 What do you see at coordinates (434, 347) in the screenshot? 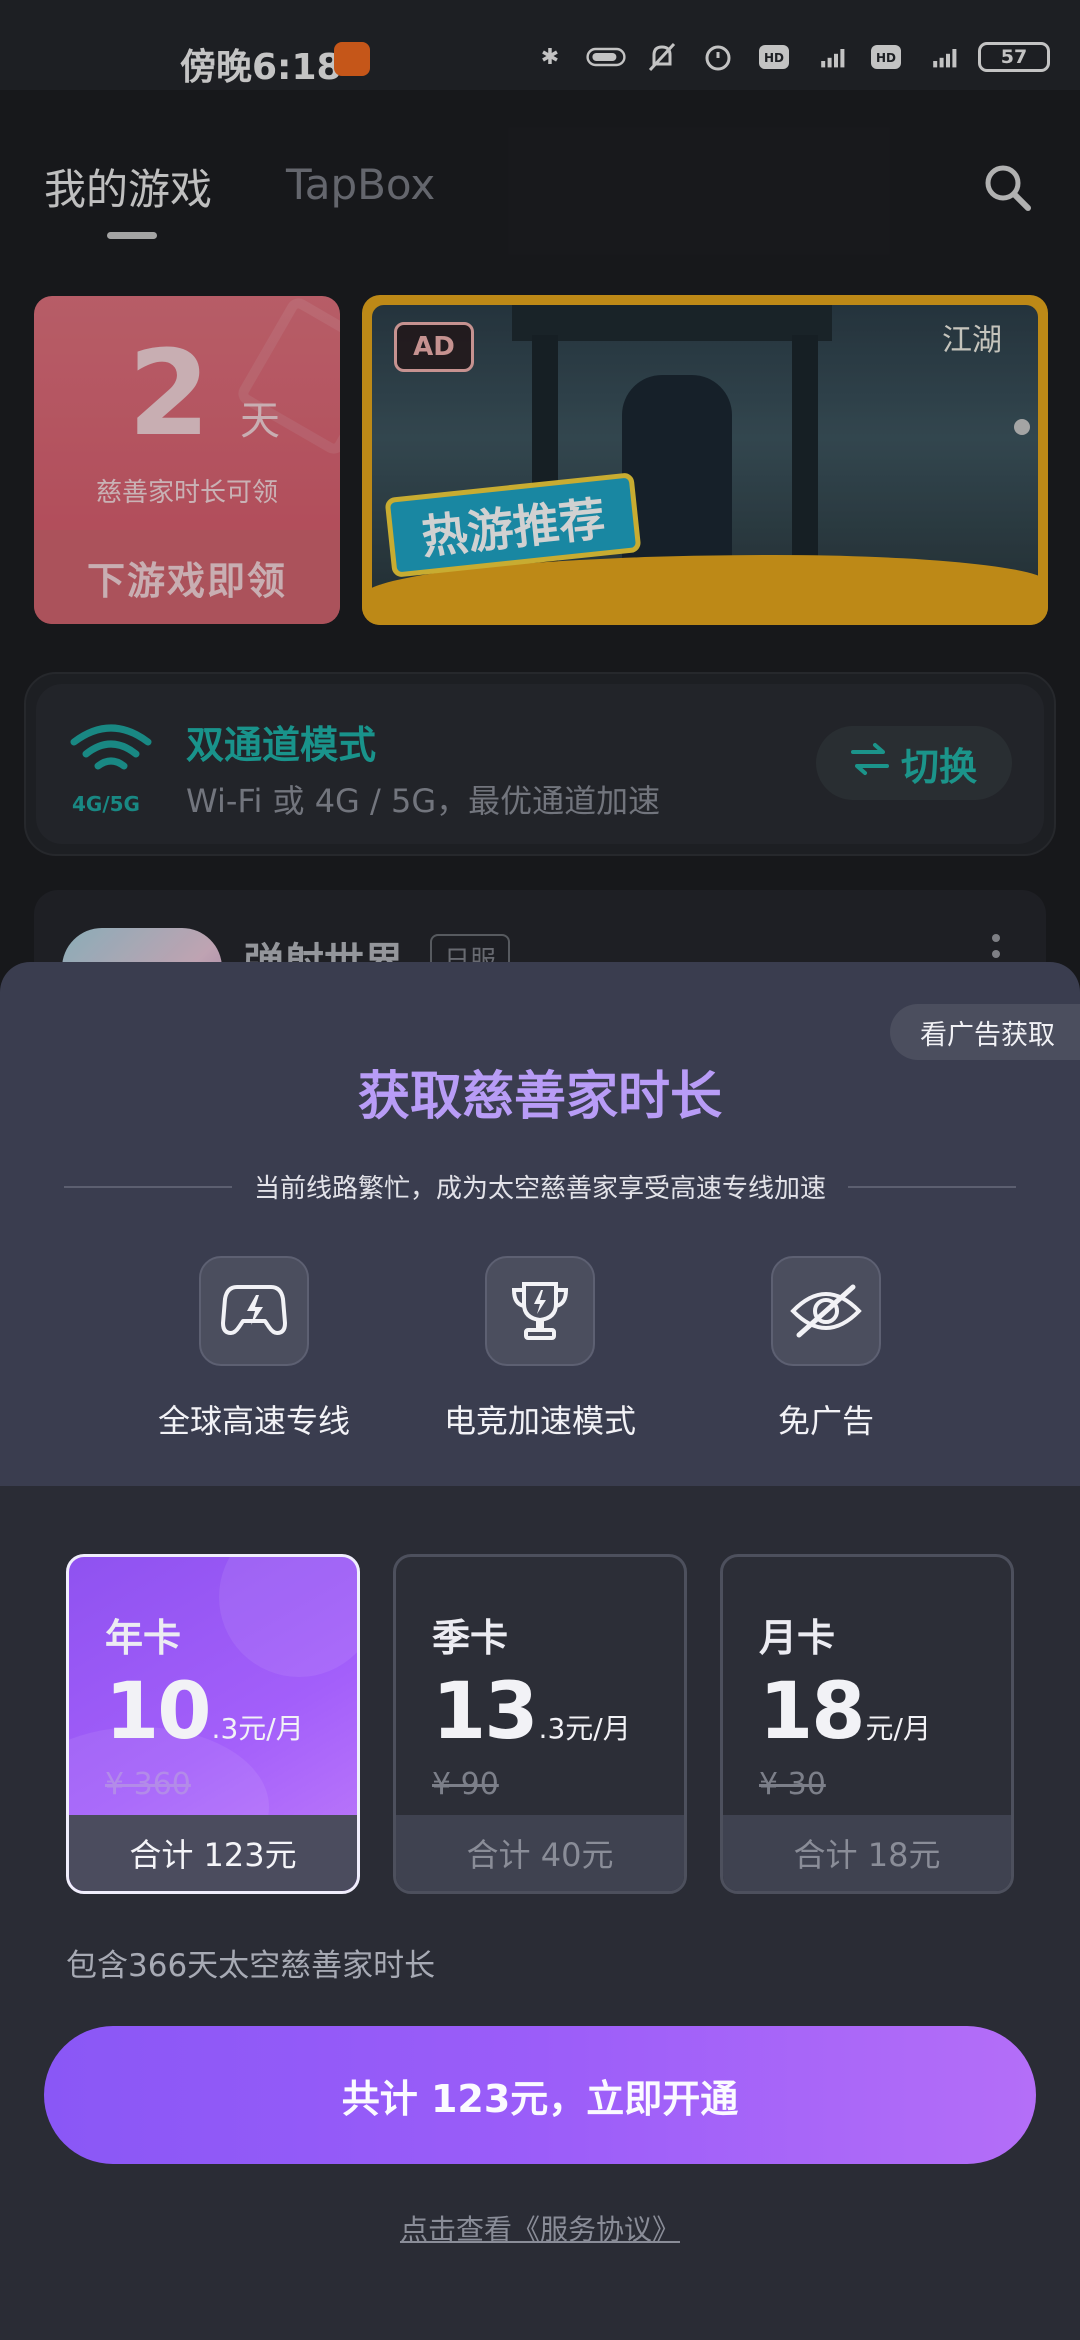
I see `ad-badge: AD` at bounding box center [434, 347].